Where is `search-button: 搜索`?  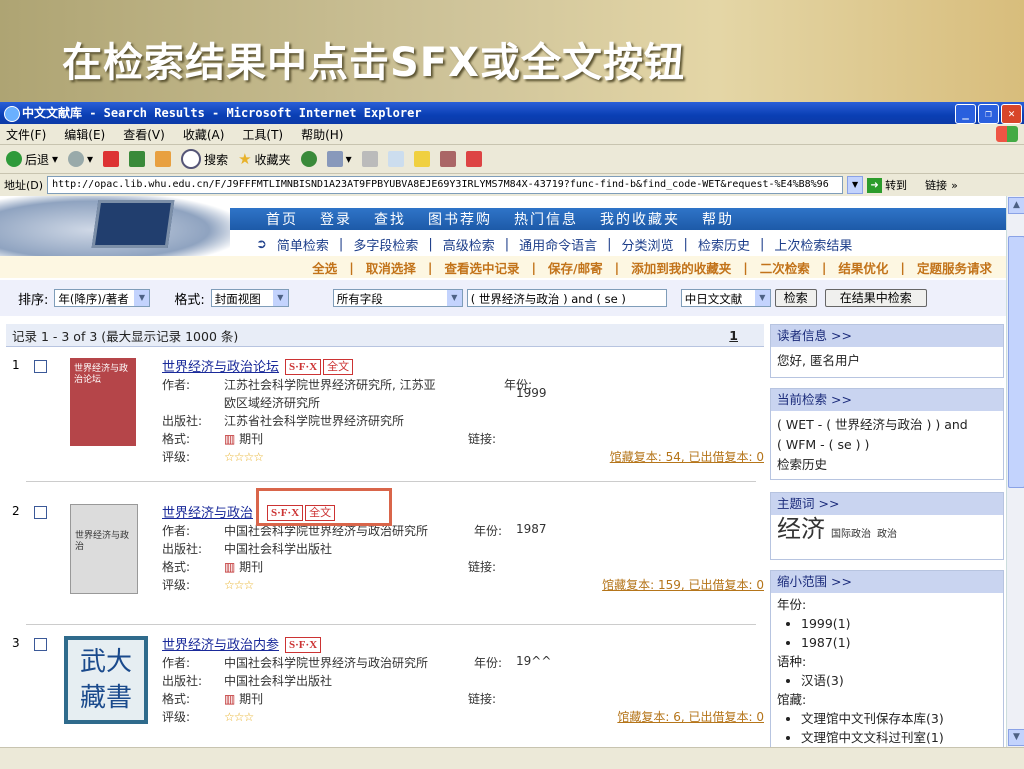
search-button: 搜索 is located at coordinates (204, 159).